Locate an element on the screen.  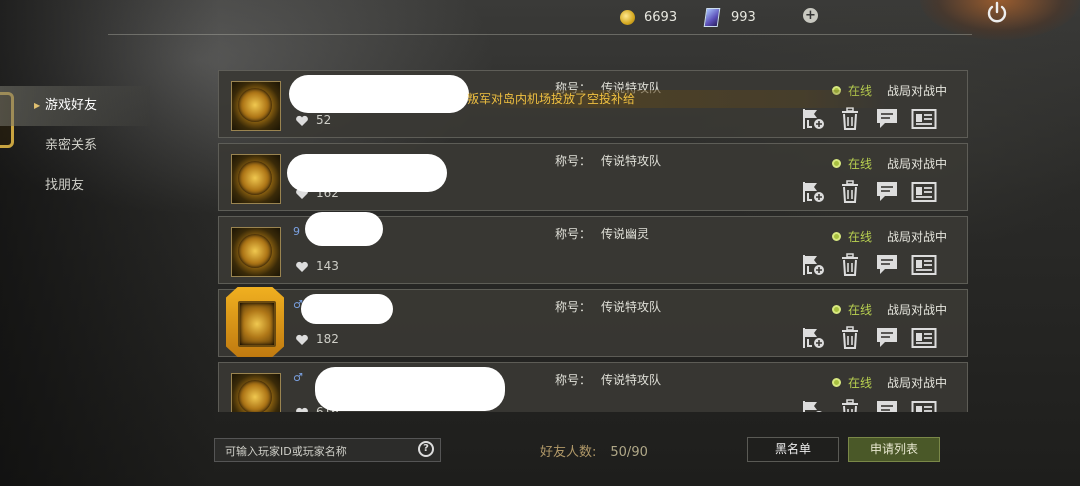
blacklist-button: 黑名单 is located at coordinates (793, 449).